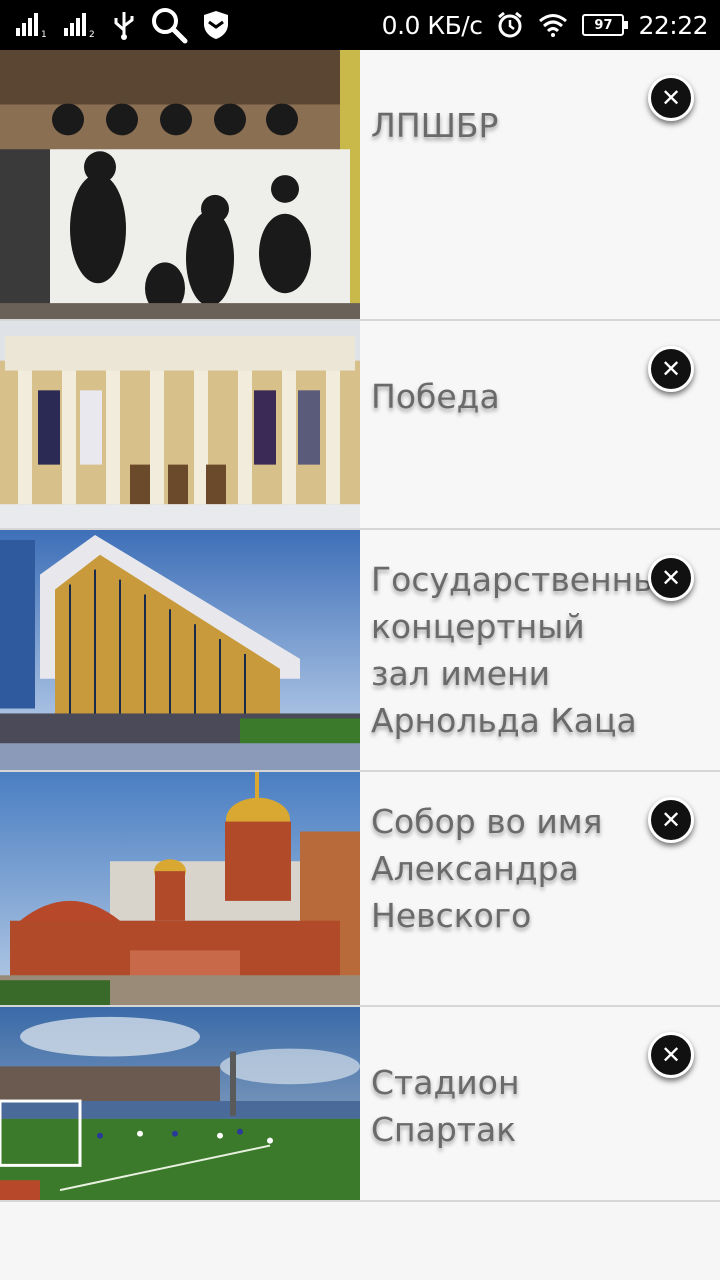  I want to click on svg-text: 2, so click(92, 34).